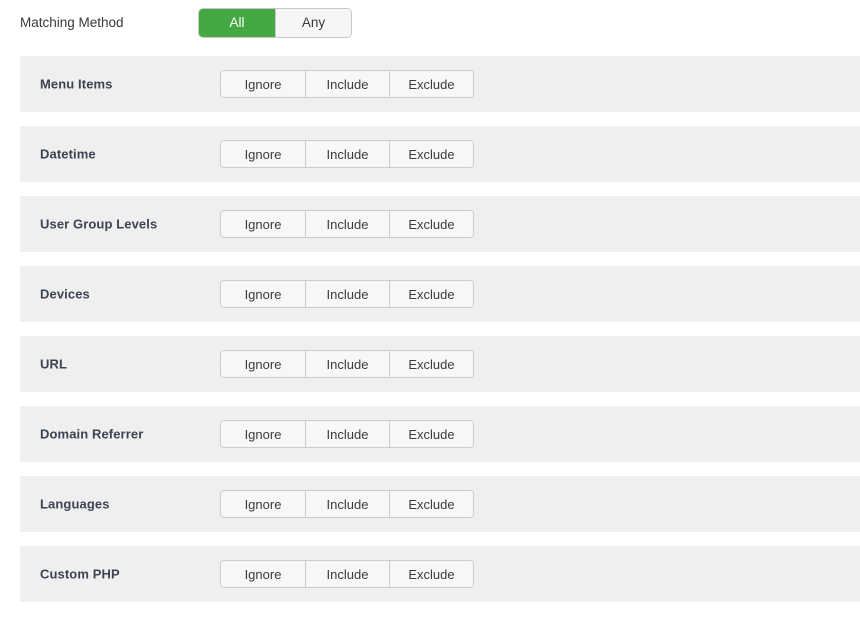 This screenshot has height=627, width=860. I want to click on condition-row-domain-referrer: Domain Referrer Ignore Include Exclude, so click(440, 434).